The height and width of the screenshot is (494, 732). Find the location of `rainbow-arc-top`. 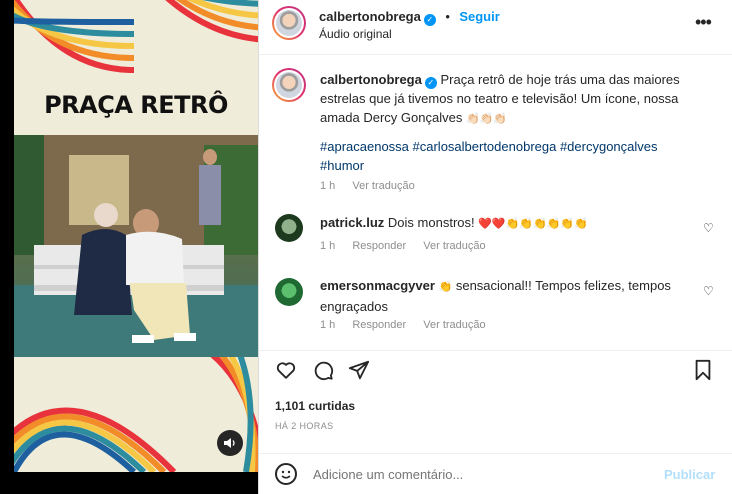

rainbow-arc-top is located at coordinates (136, 36).